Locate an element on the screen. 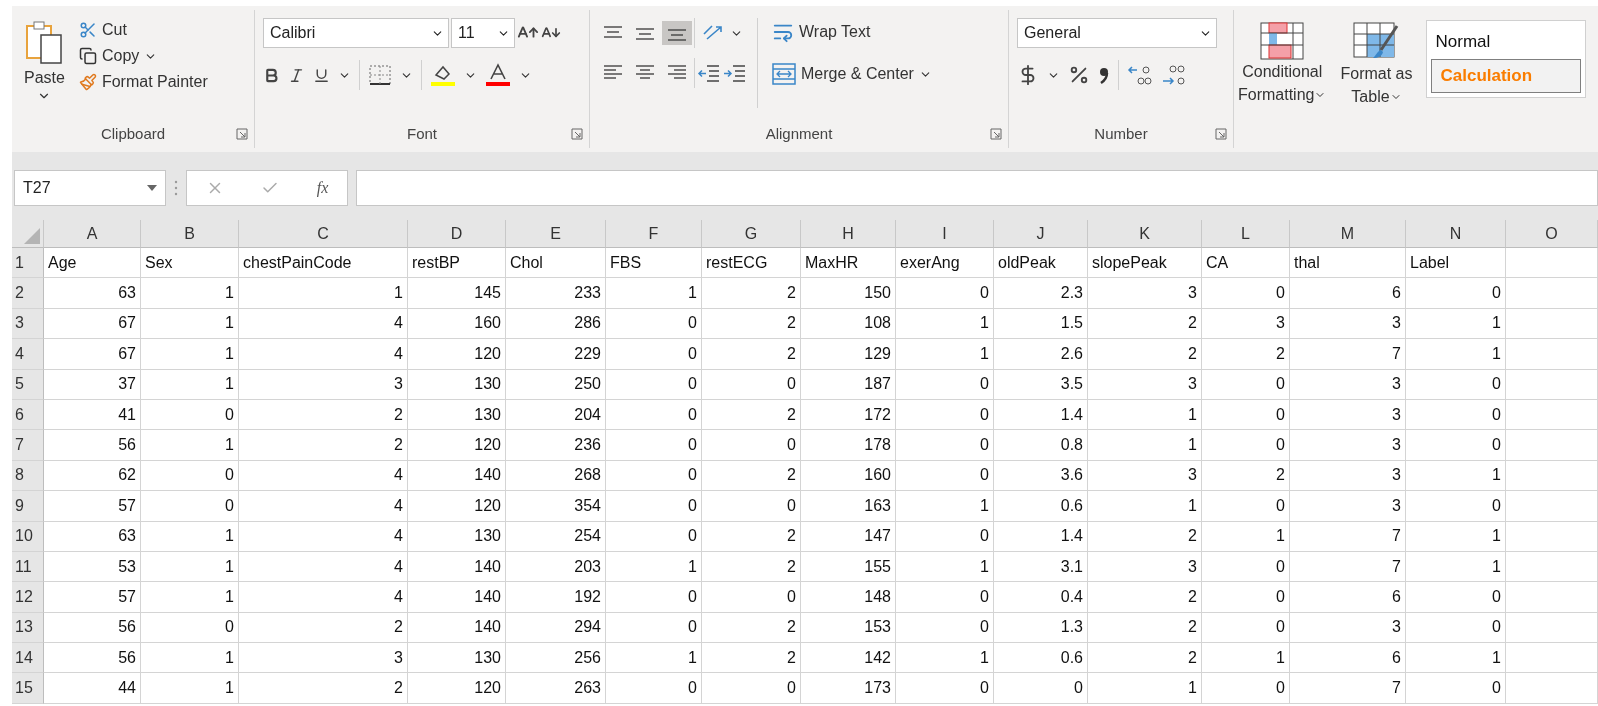 The width and height of the screenshot is (1598, 706). copy-button: Copy is located at coordinates (143, 56).